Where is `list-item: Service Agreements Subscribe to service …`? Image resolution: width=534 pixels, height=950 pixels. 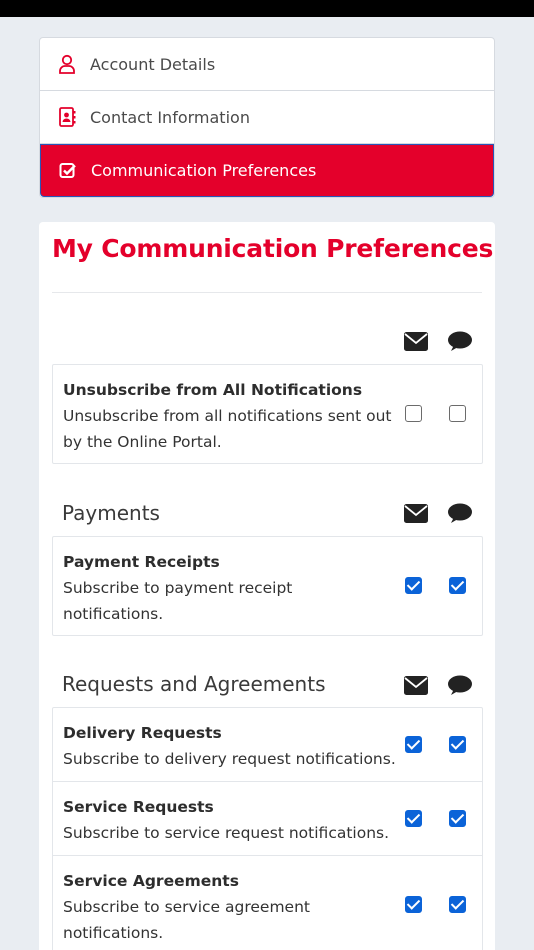
list-item: Service Agreements Subscribe to service … is located at coordinates (267, 903).